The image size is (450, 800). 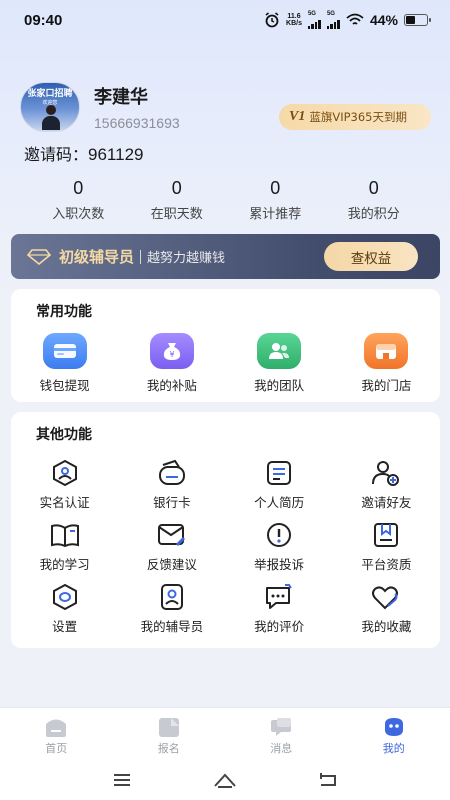 I want to click on user-name: 李建华, so click(x=121, y=97).